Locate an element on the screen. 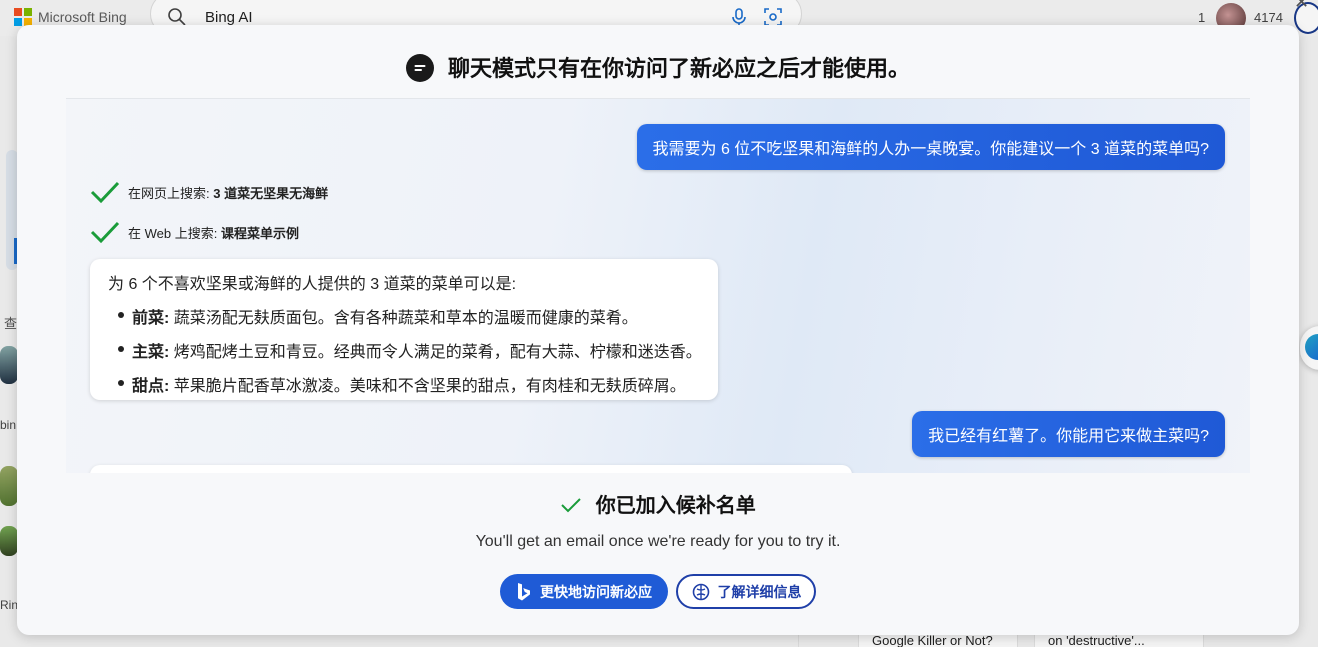  dialog-title: 聊天模式只有在你访问了新必应之后才能使用。 is located at coordinates (658, 67).